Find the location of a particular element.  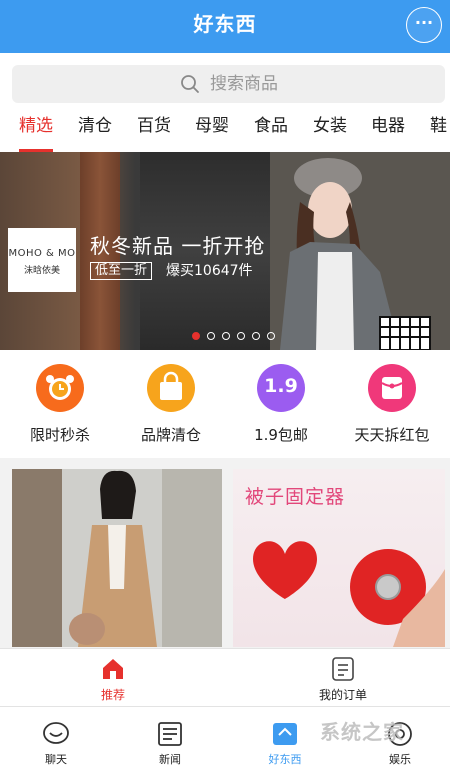

red-packet-entry: 天天拆红包 is located at coordinates (392, 404).